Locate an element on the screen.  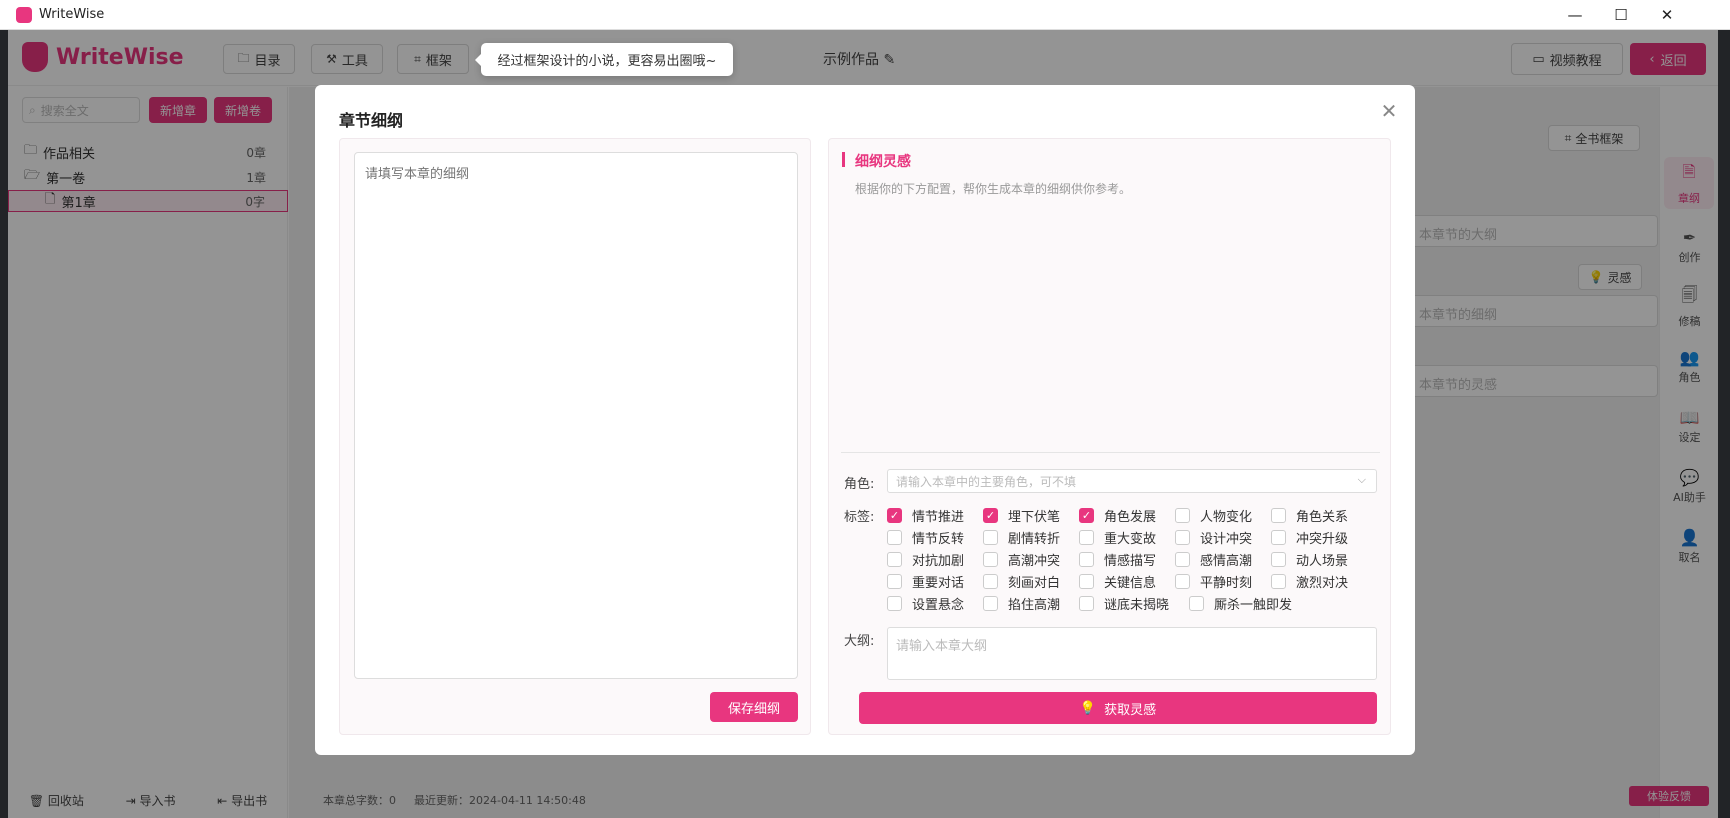
framework-tooltip: 经过框架设计的小说，更容易出圈哦~ is located at coordinates (604, 59).